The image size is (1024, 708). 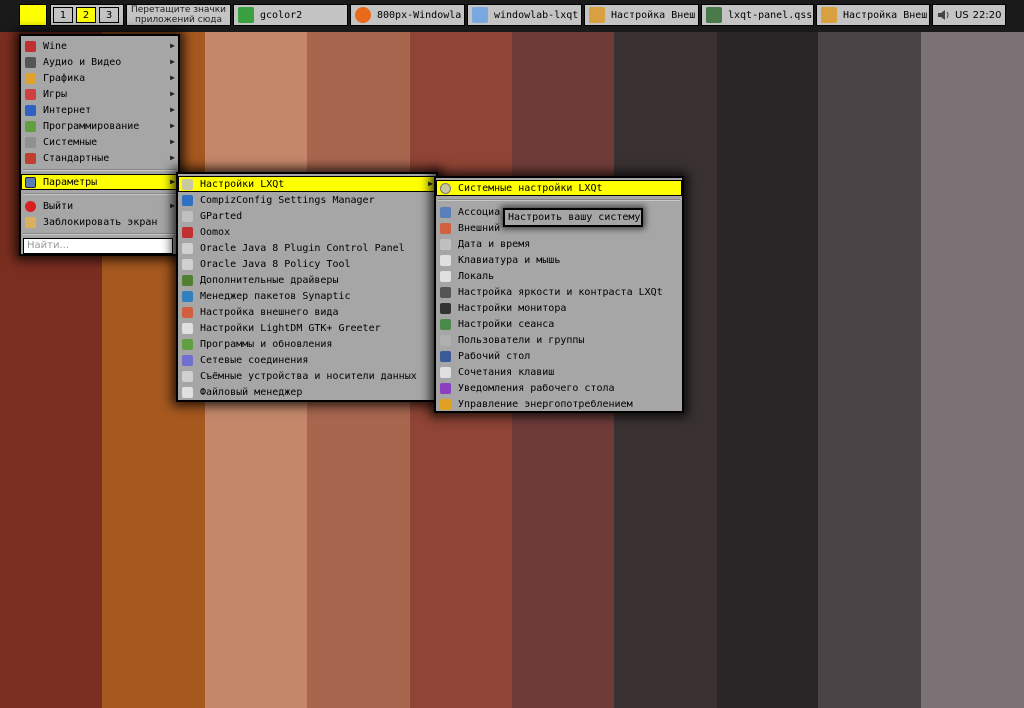 I want to click on menu-item: CompizConfig Settings Manager, so click(x=307, y=200).